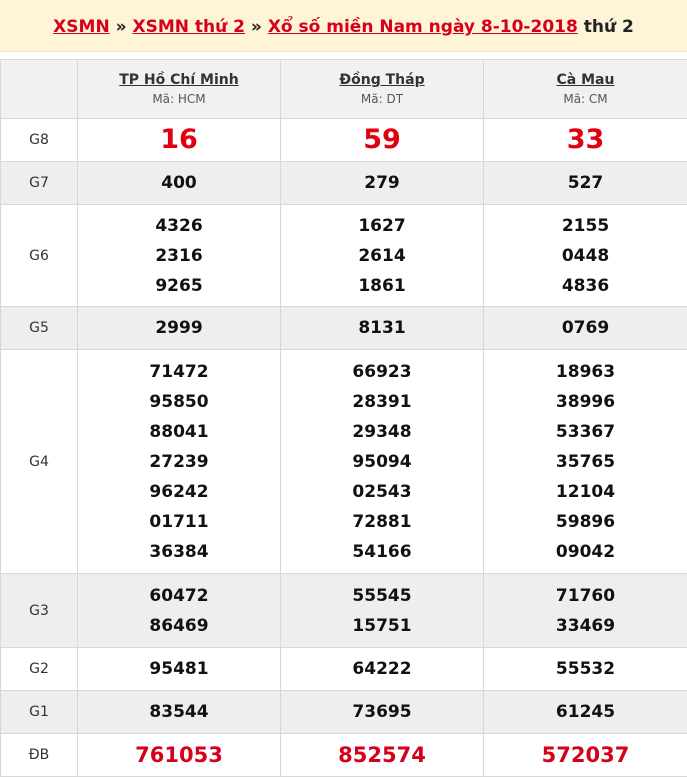 This screenshot has height=777, width=687. I want to click on prize-number: 1627, so click(382, 226).